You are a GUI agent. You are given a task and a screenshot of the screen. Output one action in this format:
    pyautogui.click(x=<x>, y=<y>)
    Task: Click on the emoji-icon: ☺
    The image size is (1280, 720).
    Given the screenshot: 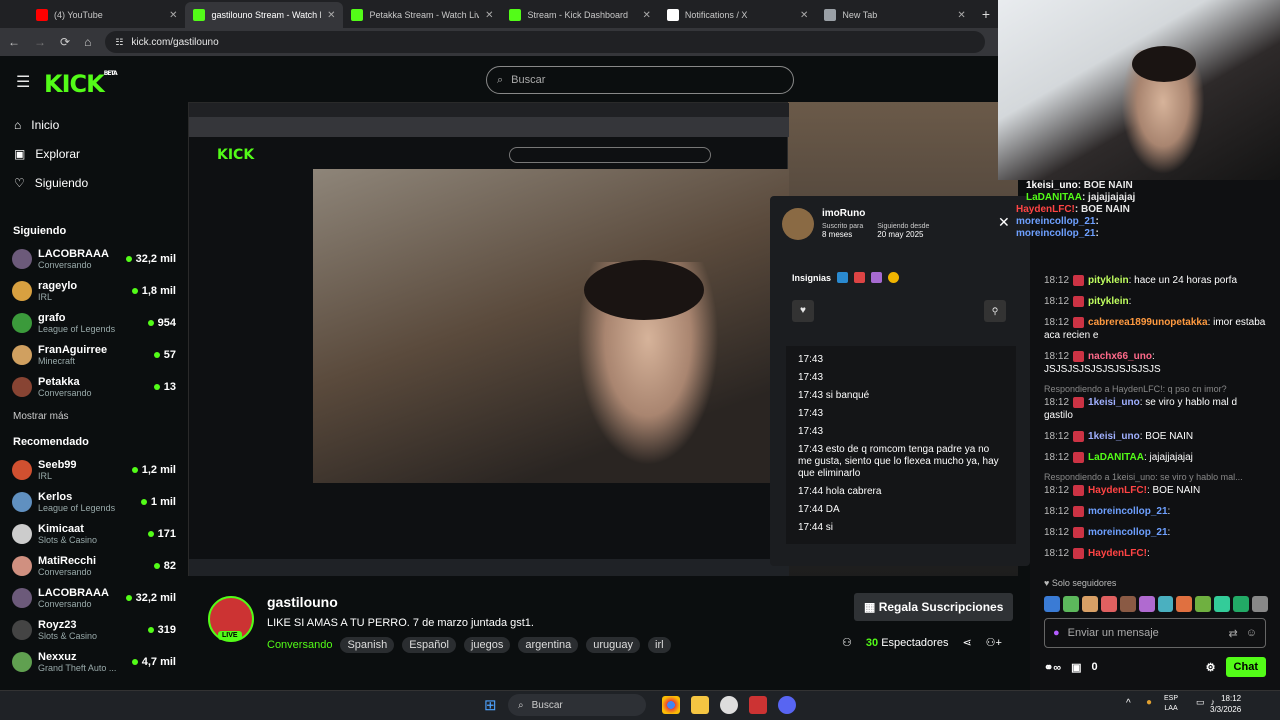 What is the action you would take?
    pyautogui.click(x=1251, y=633)
    